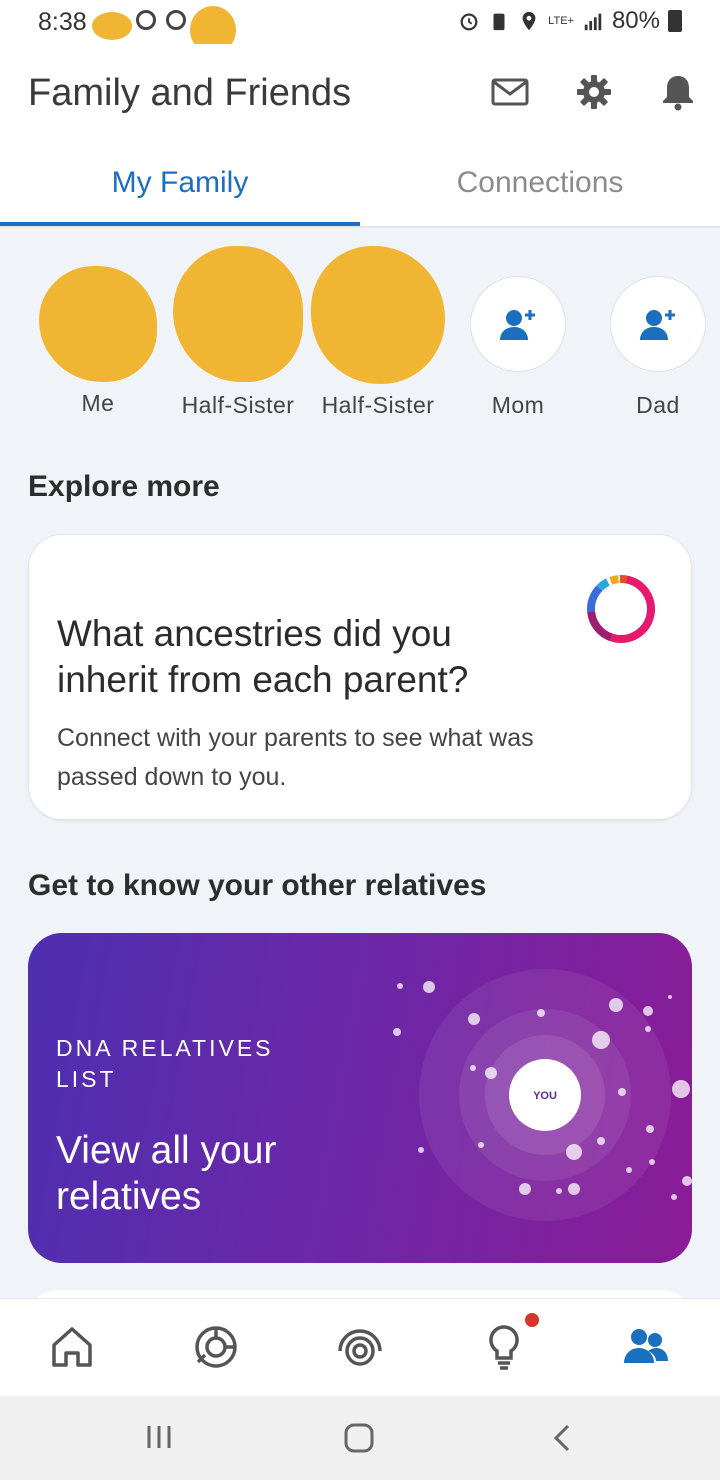 The height and width of the screenshot is (1480, 720). I want to click on bell-icon, so click(678, 92).